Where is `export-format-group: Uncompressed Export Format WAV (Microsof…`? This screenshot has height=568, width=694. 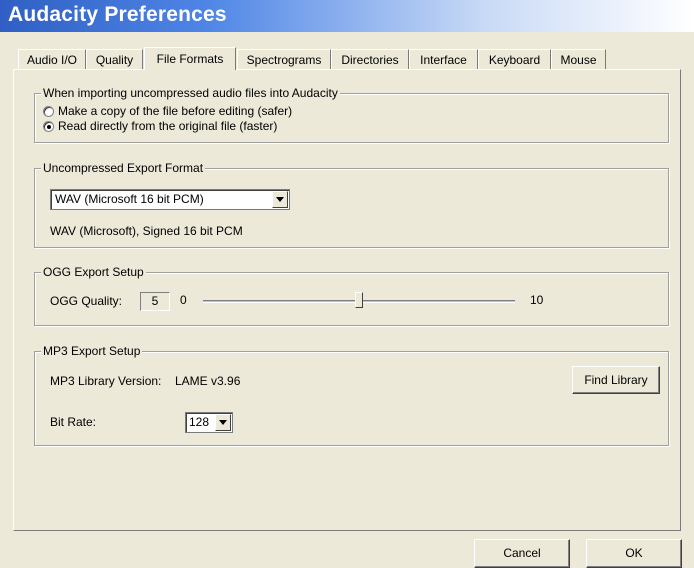 export-format-group: Uncompressed Export Format WAV (Microsof… is located at coordinates (351, 204).